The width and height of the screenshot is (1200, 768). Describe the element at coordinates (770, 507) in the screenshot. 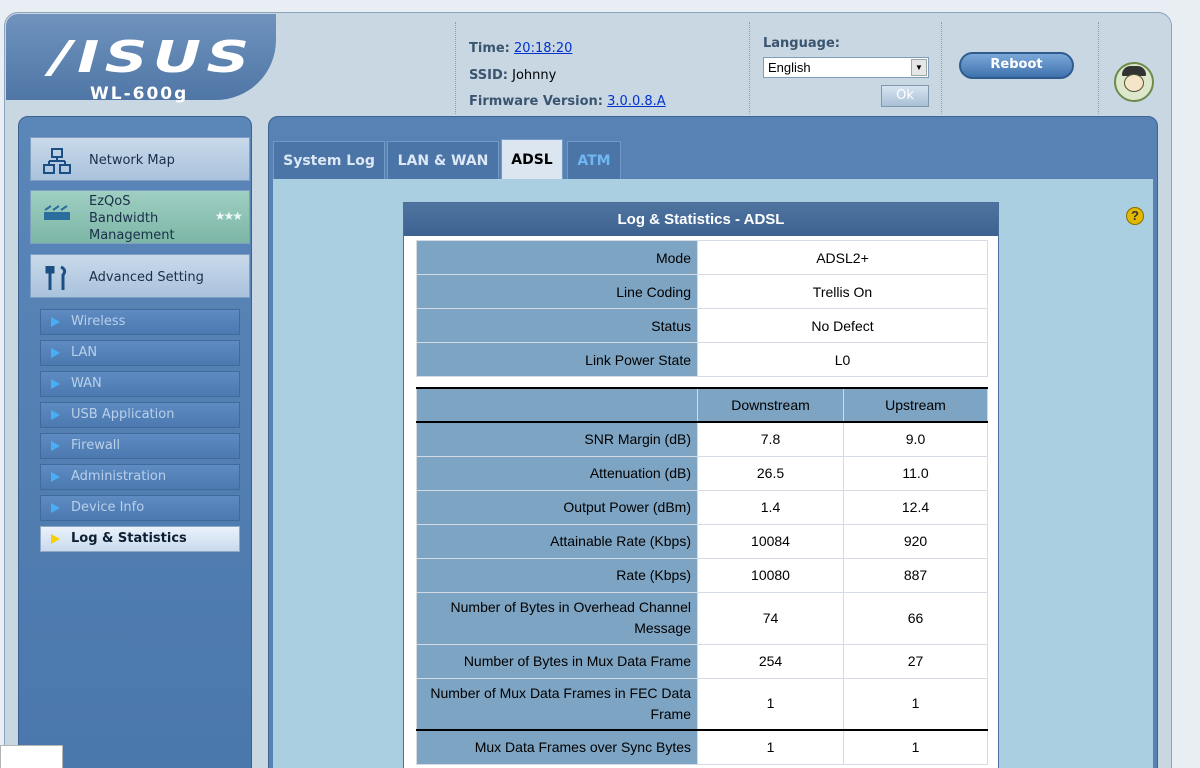

I see `downstream-value: 1.4` at that location.